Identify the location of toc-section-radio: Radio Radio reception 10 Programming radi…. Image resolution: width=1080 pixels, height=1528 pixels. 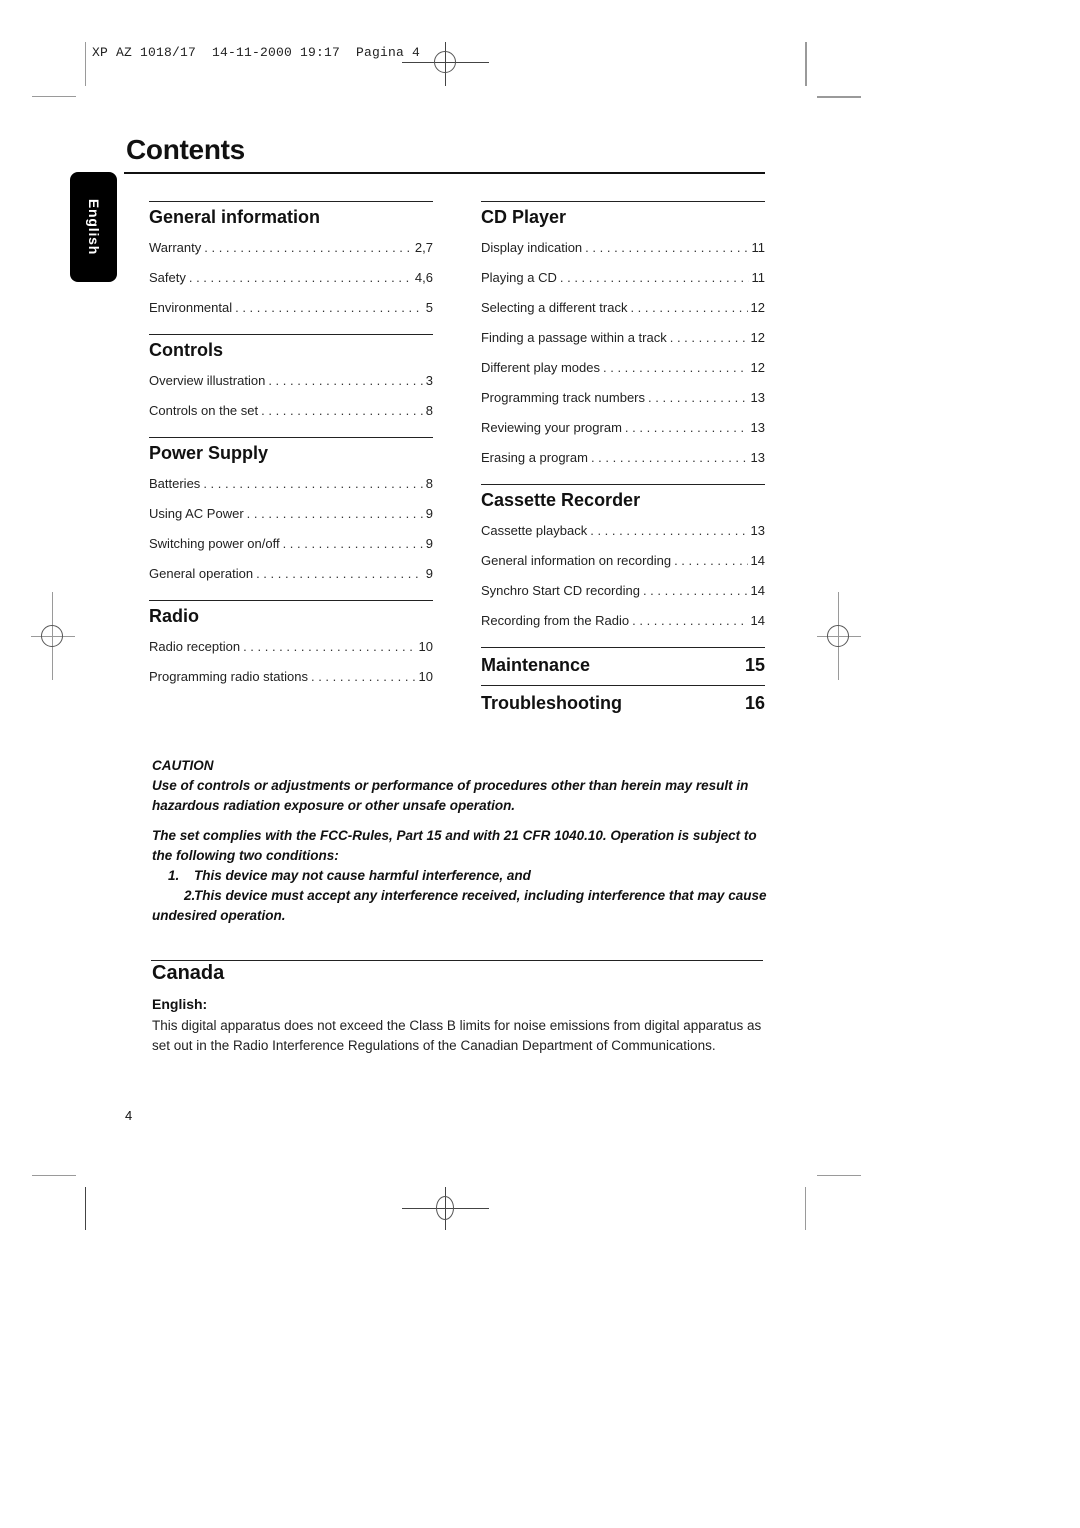
(291, 646).